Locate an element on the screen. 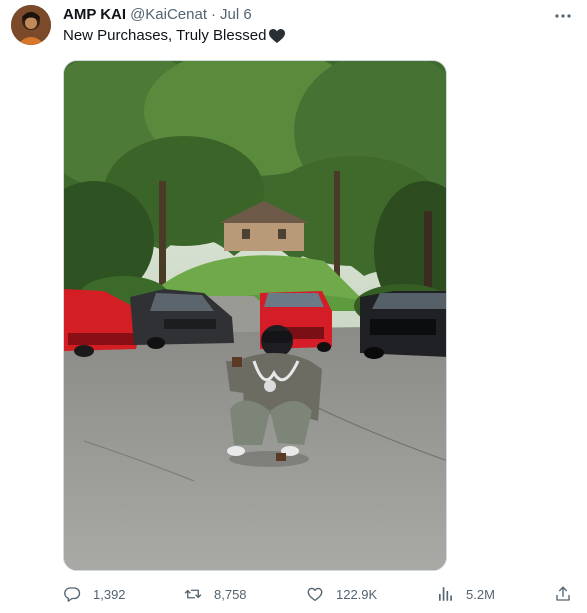 This screenshot has height=613, width=587. retweet-count: 8,758 is located at coordinates (230, 594).